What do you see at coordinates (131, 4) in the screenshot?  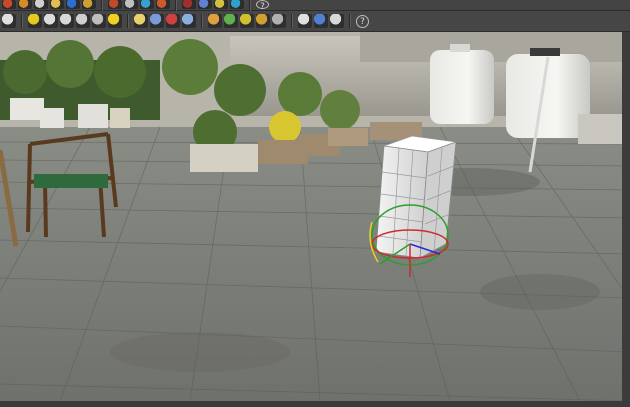 I see `move-icon` at bounding box center [131, 4].